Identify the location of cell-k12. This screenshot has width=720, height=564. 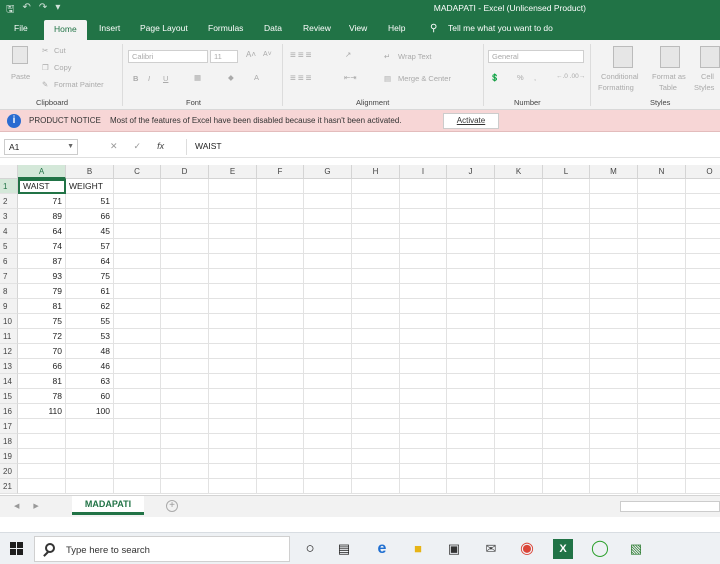
(519, 351).